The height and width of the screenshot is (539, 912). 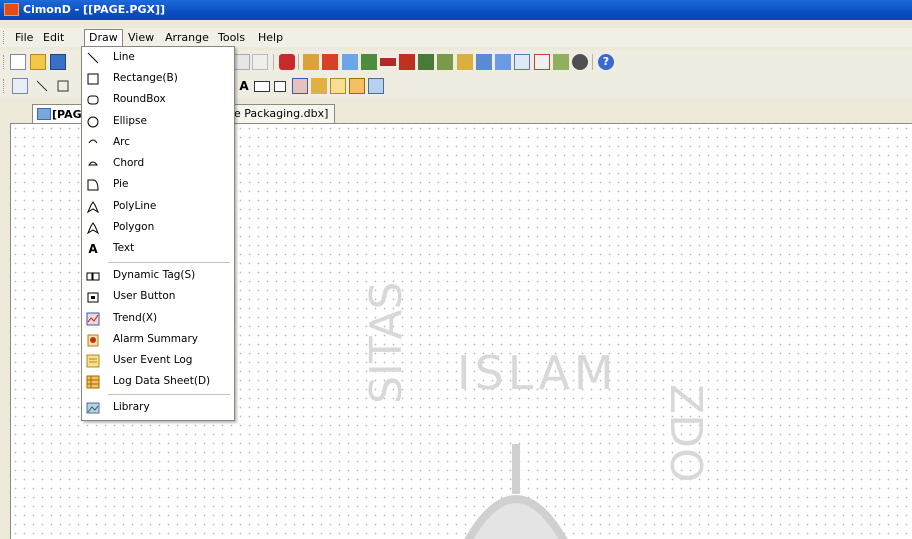 I want to click on menu-view: View, so click(x=141, y=38).